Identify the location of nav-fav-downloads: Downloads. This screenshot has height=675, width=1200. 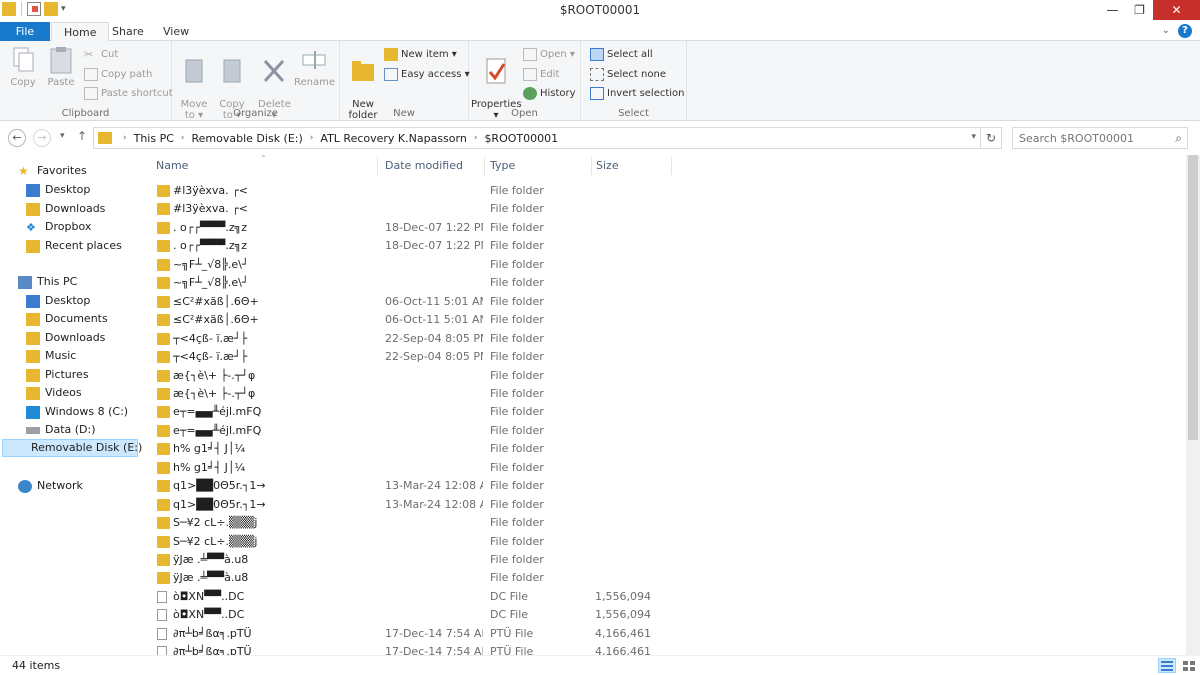
(65, 209).